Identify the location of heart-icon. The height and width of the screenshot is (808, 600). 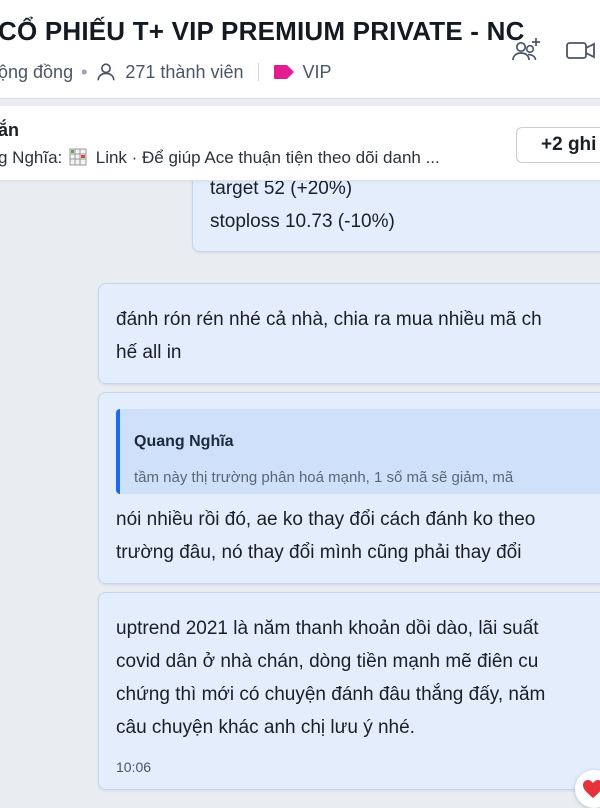
(591, 789).